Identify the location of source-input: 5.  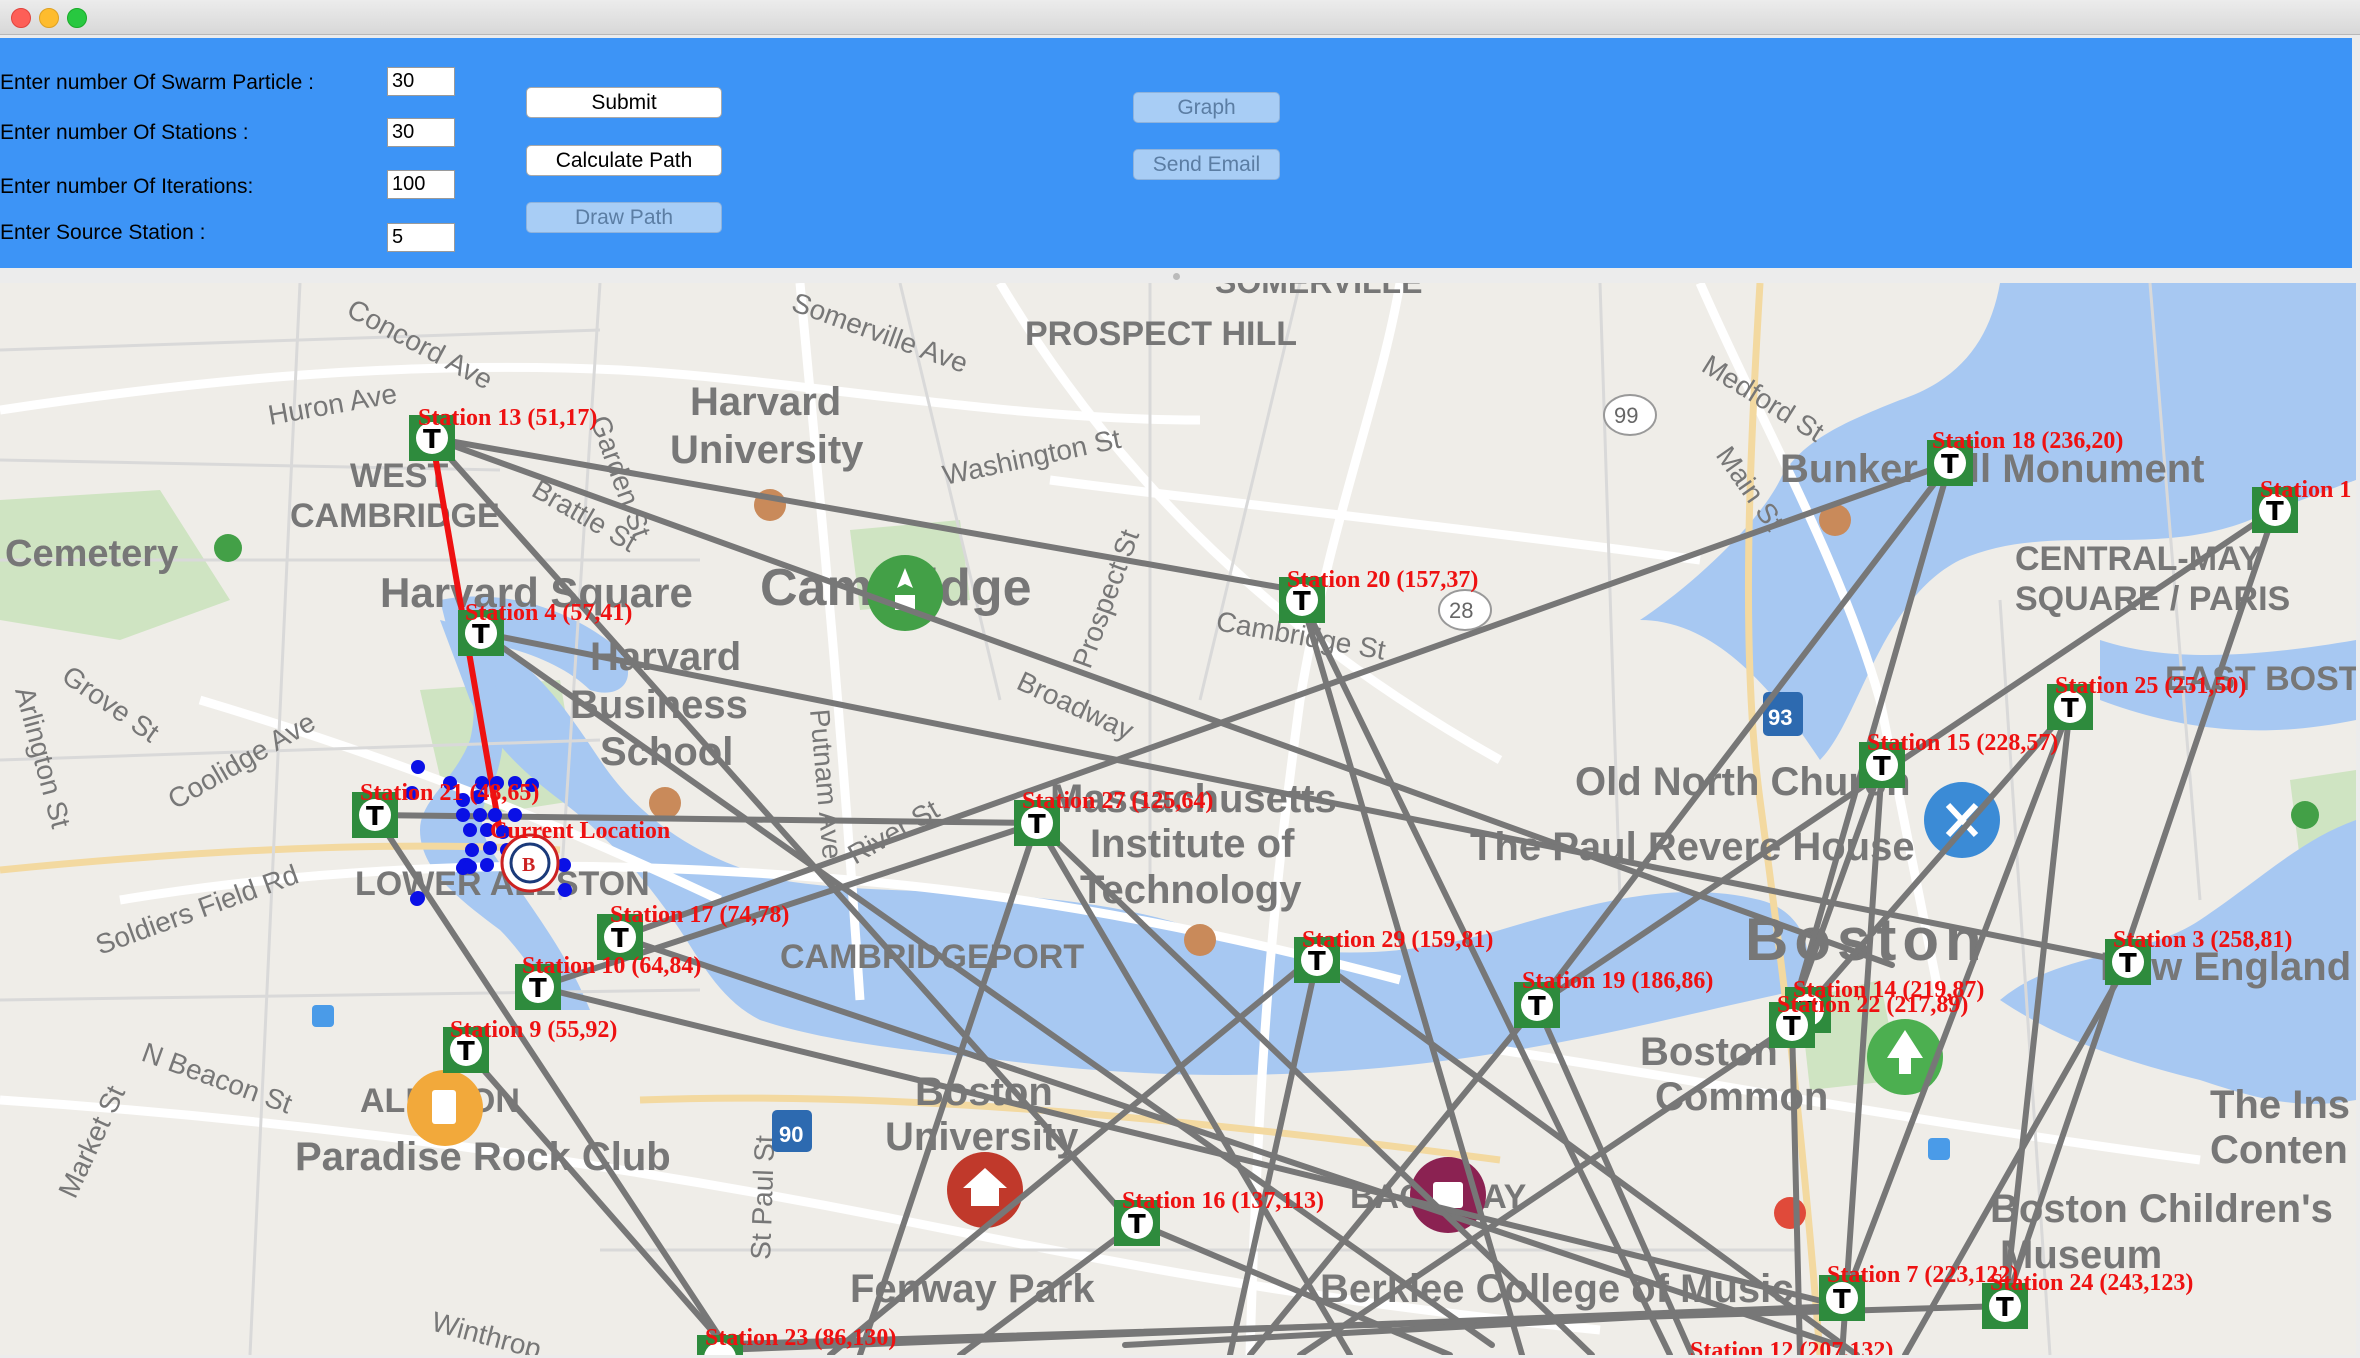
(421, 237).